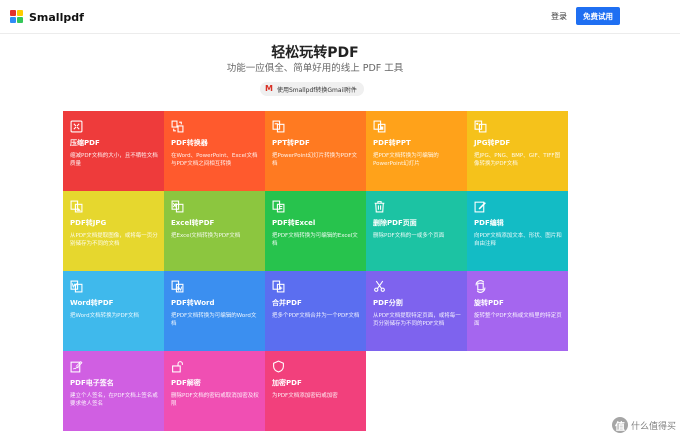 The width and height of the screenshot is (680, 437). Describe the element at coordinates (104, 316) in the screenshot. I see `tool-description: 把Word文档转换为PDF文档` at that location.